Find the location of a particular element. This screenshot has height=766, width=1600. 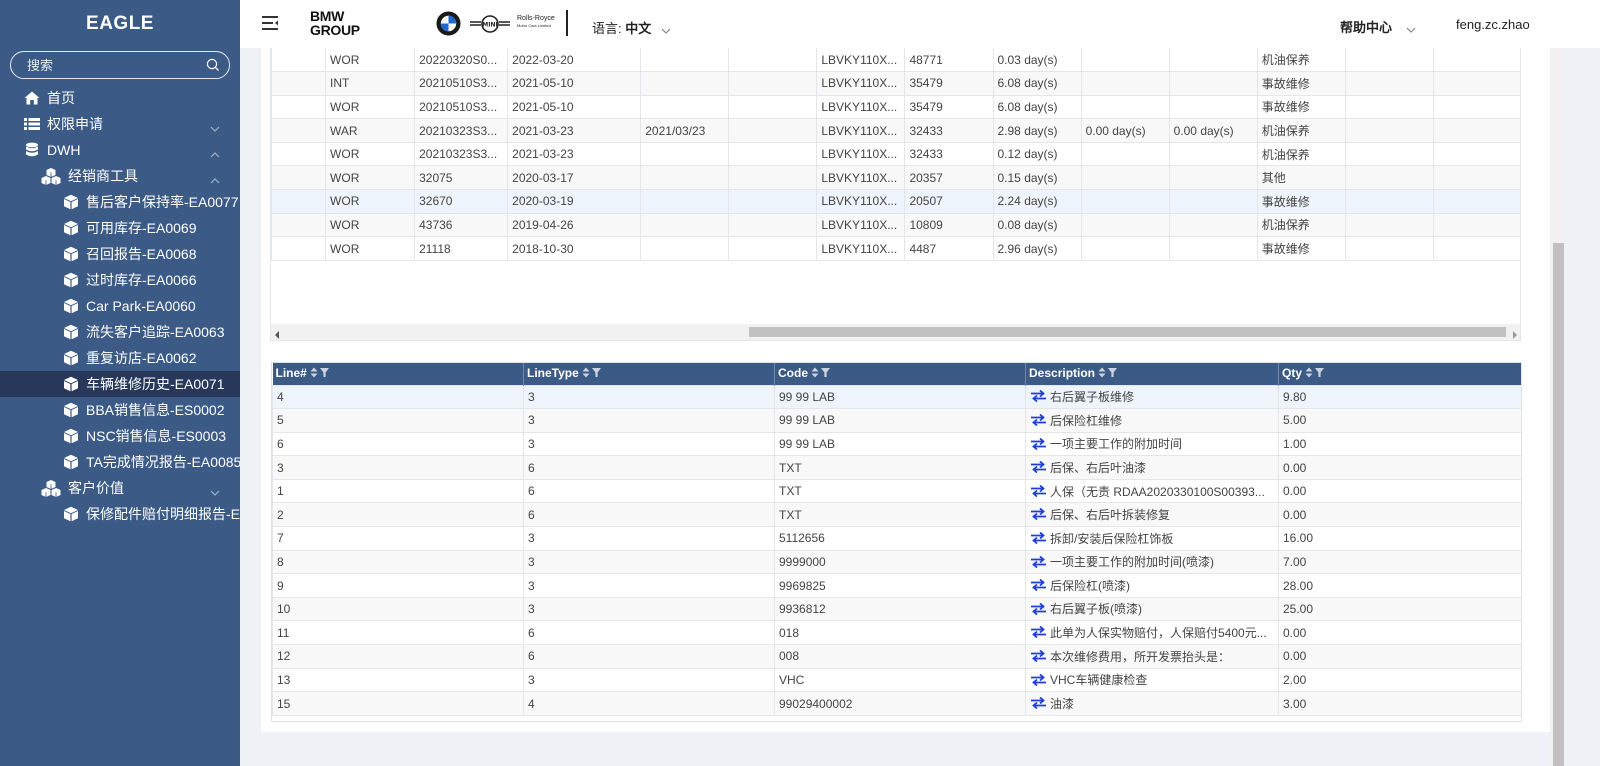

sidebar-item: 重复访店-EA0062 is located at coordinates (120, 358).